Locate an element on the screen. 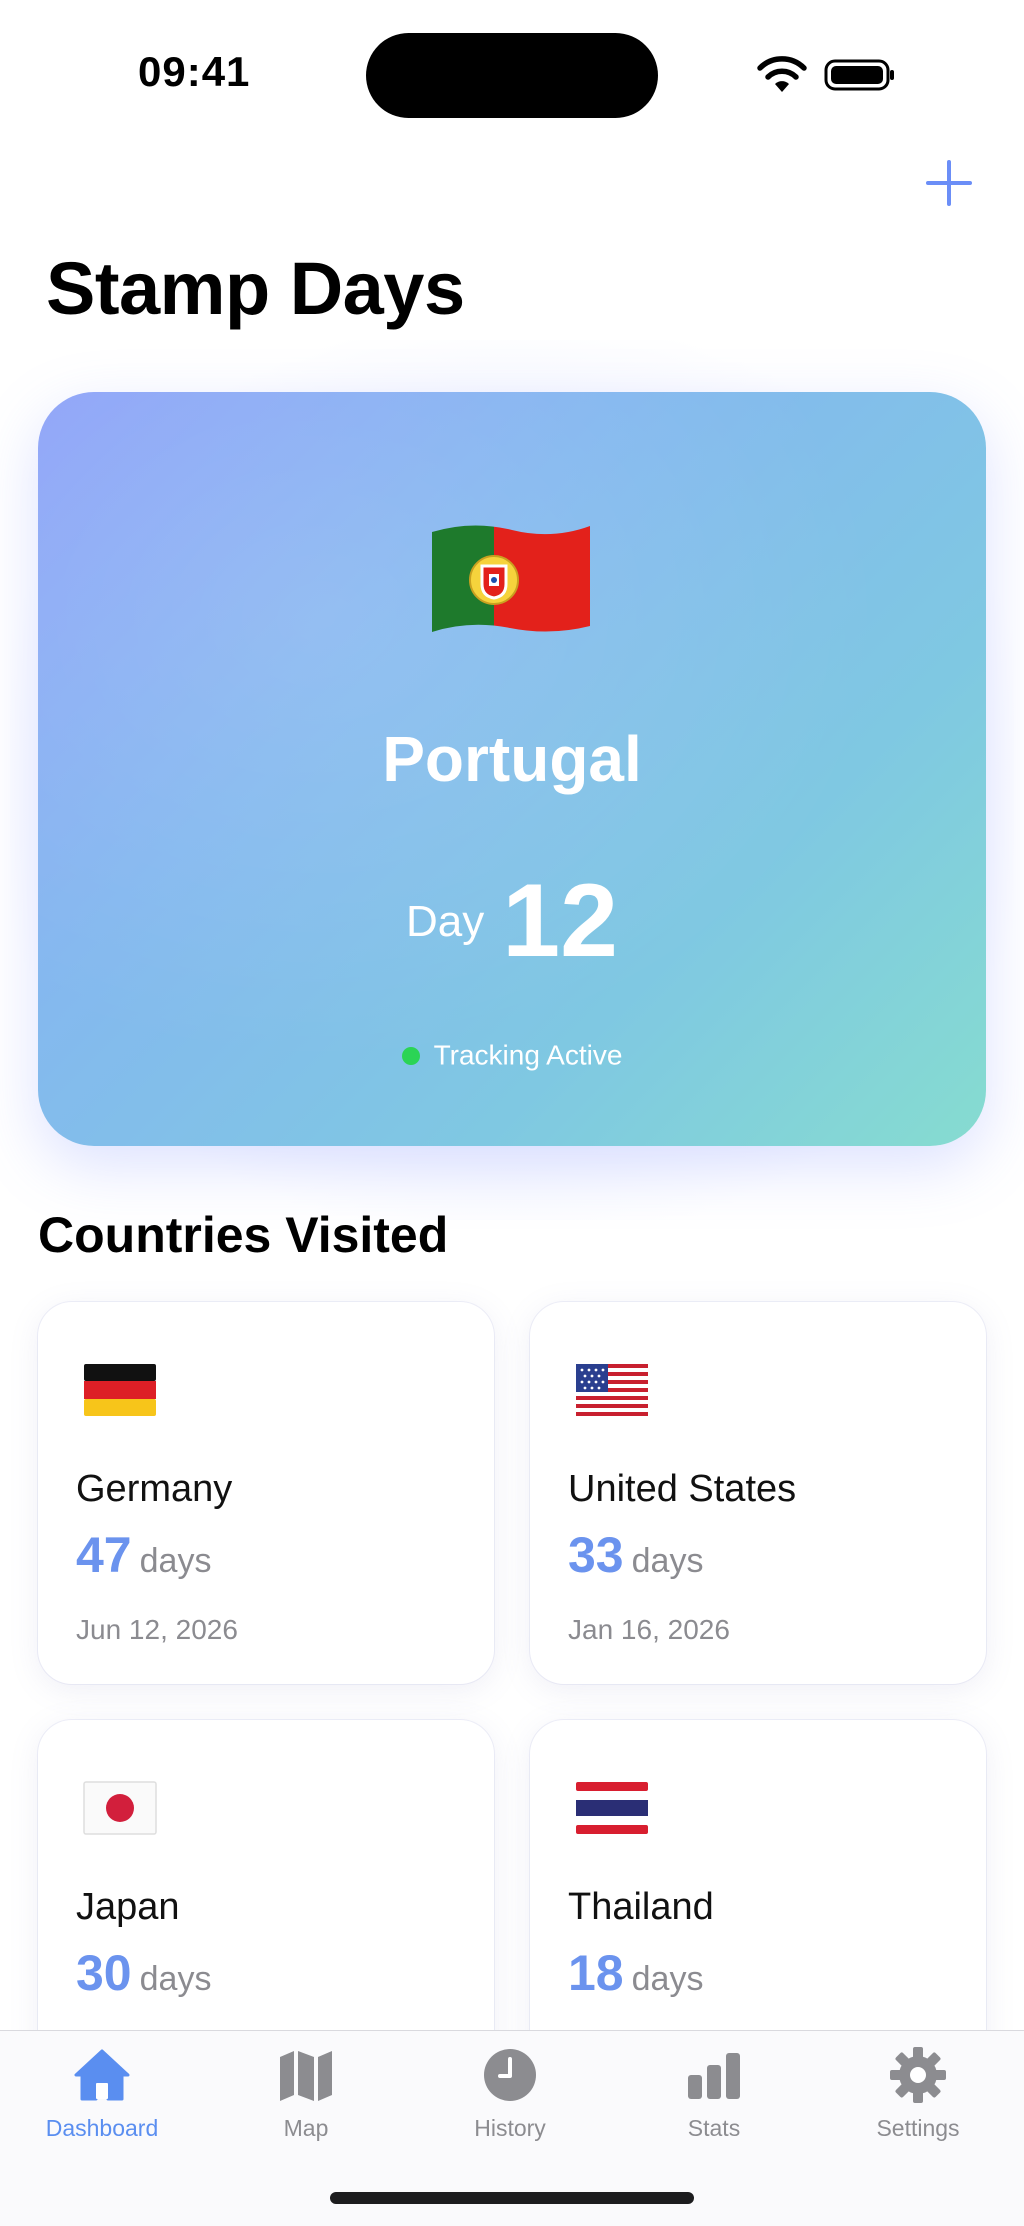 The height and width of the screenshot is (2226, 1024). country-name: Thailand is located at coordinates (641, 1907).